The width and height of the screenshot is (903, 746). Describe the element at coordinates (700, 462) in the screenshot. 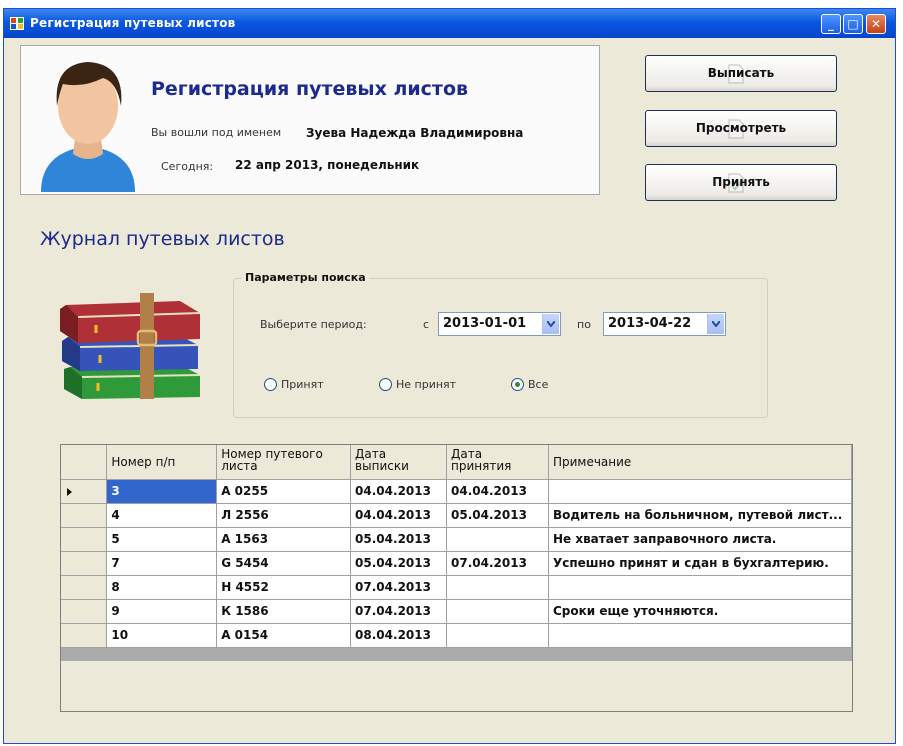

I see `column-header-note: Примечание` at that location.